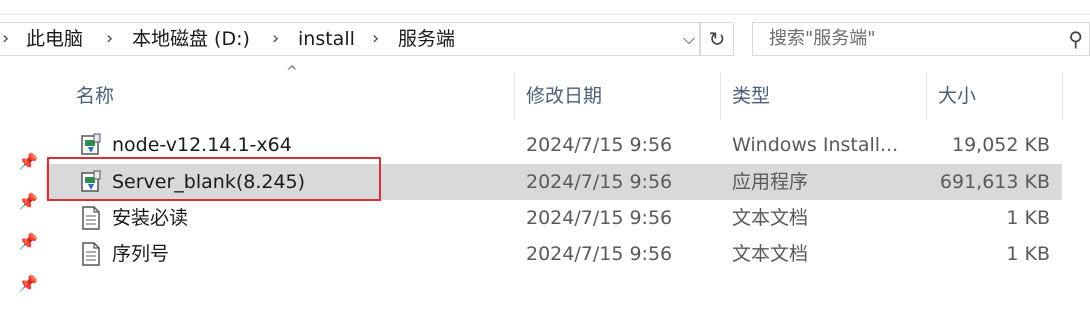 The image size is (1090, 327). I want to click on file-row: 安装必读 2024/7/15 9:56 文本文档 1 KB, so click(554, 218).